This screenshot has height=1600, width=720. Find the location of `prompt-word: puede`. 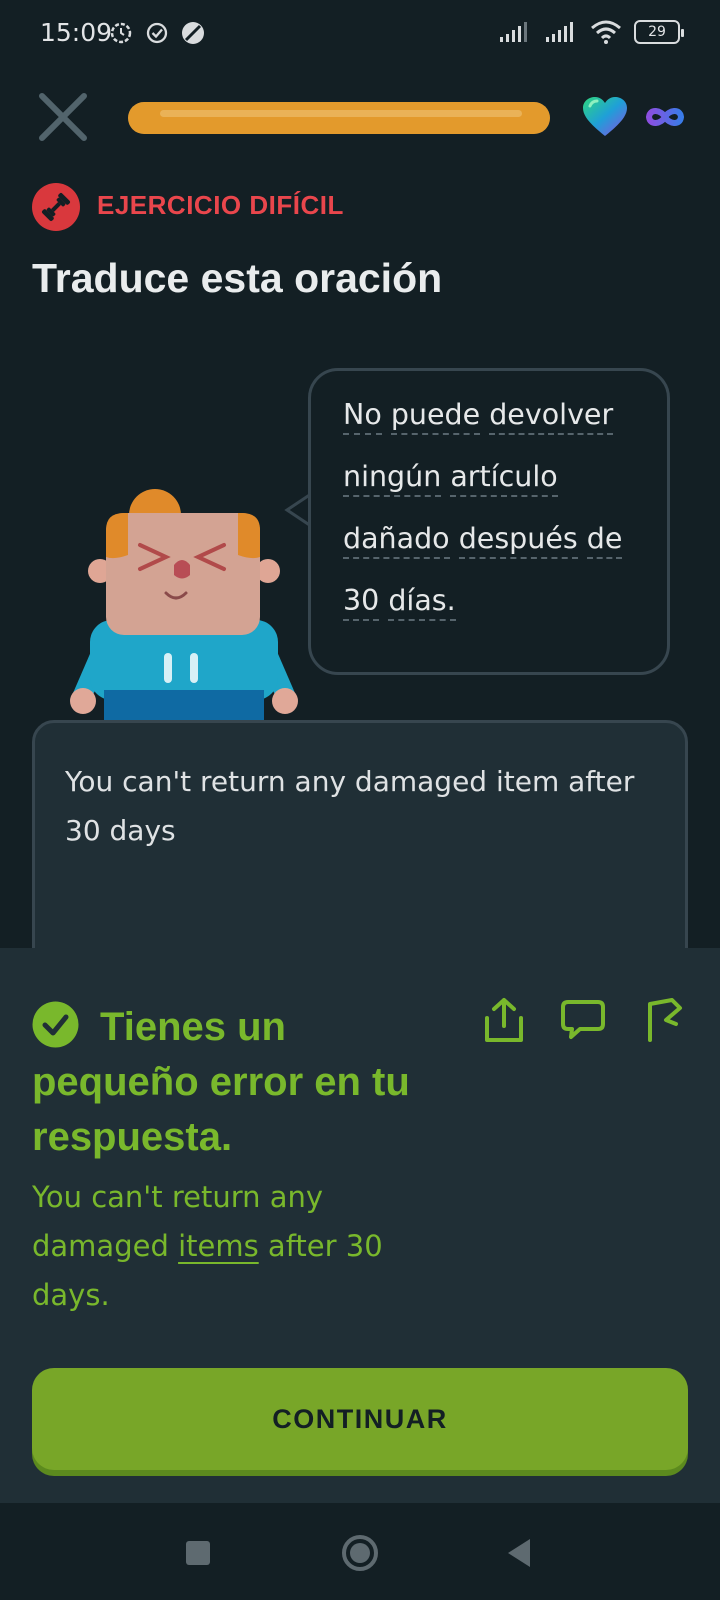

prompt-word: puede is located at coordinates (435, 416).